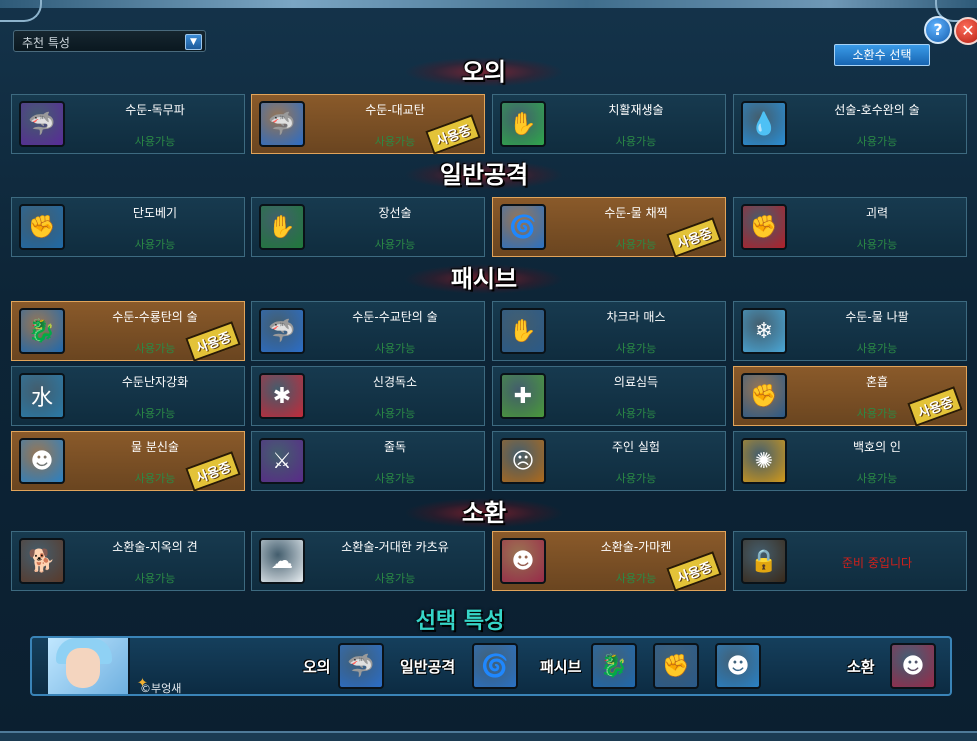 The image size is (977, 741). What do you see at coordinates (368, 331) in the screenshot?
I see `trait-card-passive: 🦈 수둔-수교탄의 술 사용가능` at bounding box center [368, 331].